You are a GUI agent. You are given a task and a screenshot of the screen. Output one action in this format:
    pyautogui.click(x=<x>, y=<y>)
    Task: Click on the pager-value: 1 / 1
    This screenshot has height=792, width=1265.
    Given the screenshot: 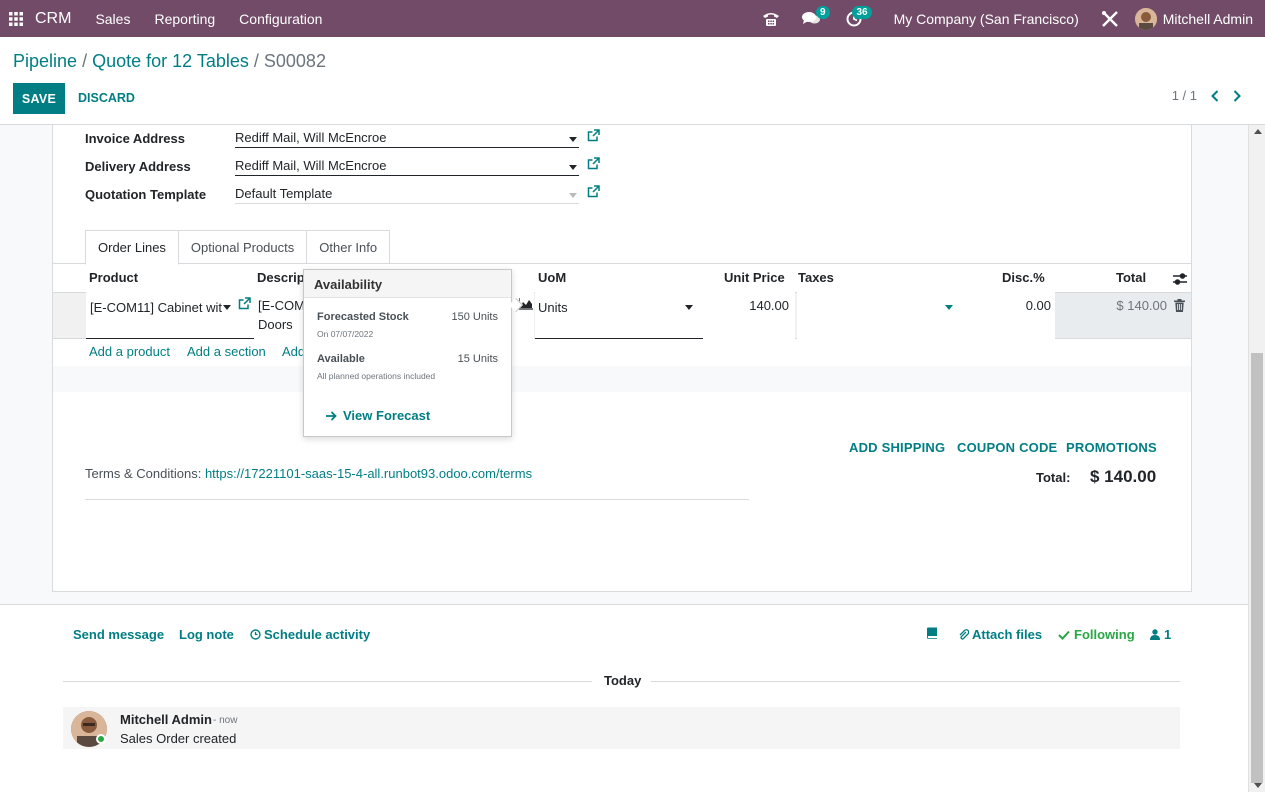 What is the action you would take?
    pyautogui.click(x=1184, y=95)
    